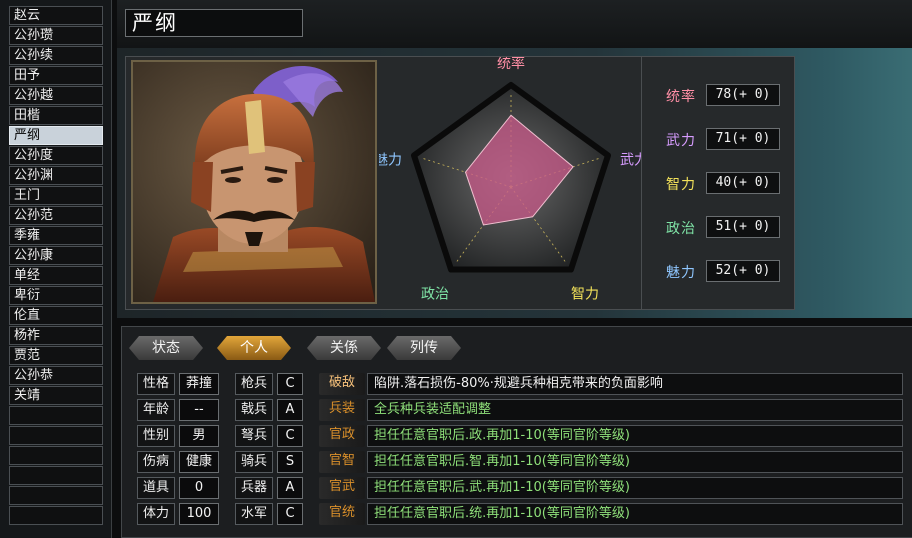 Image resolution: width=912 pixels, height=538 pixels. What do you see at coordinates (199, 410) in the screenshot?
I see `personal-value: --` at bounding box center [199, 410].